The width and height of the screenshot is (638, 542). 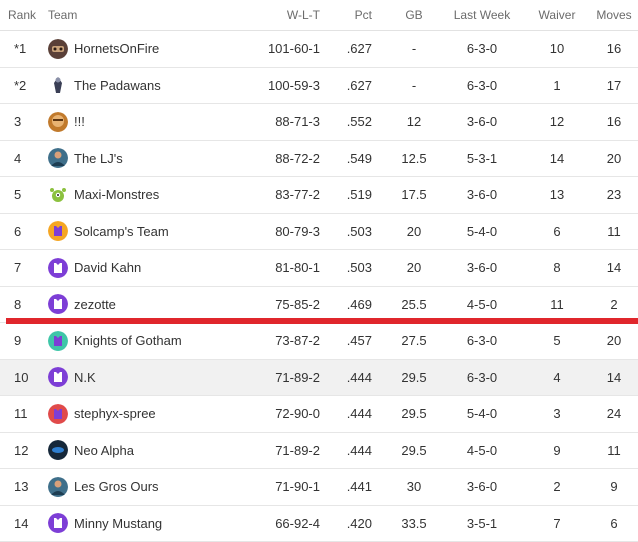 I want to click on header-pct: Pct, so click(x=352, y=15).